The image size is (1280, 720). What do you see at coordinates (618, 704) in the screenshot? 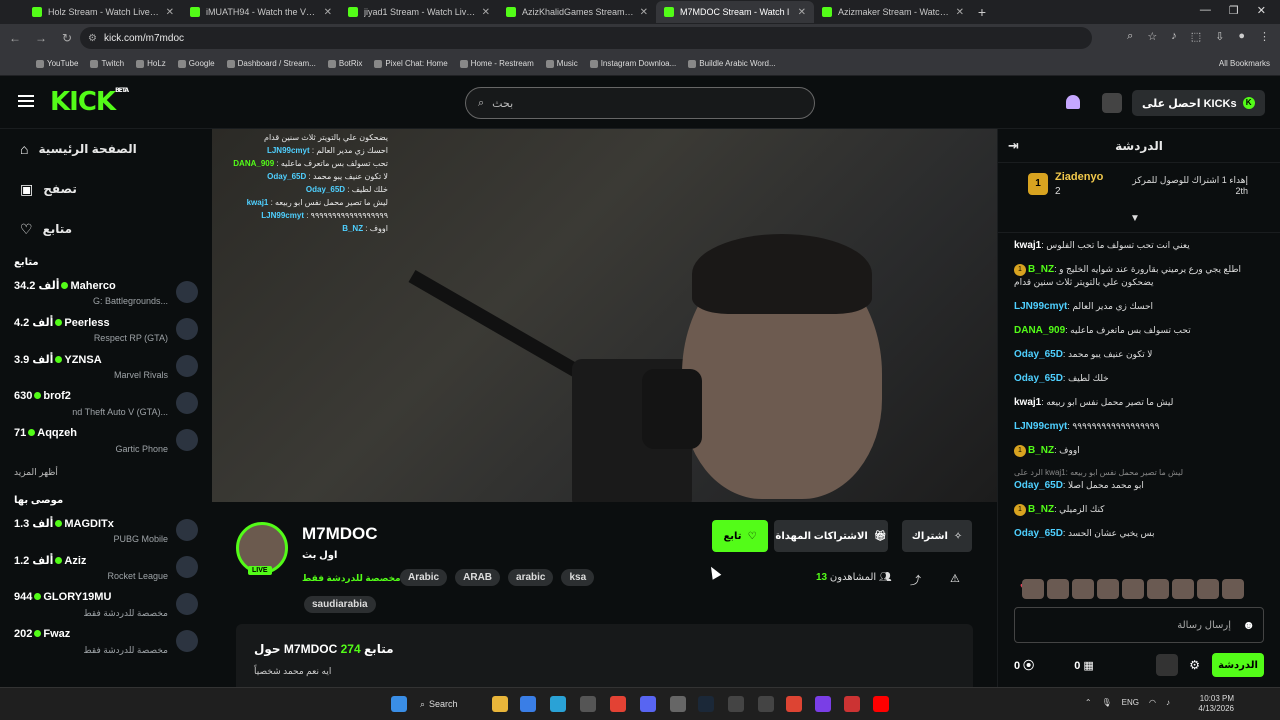
I see `chrome-icon` at bounding box center [618, 704].